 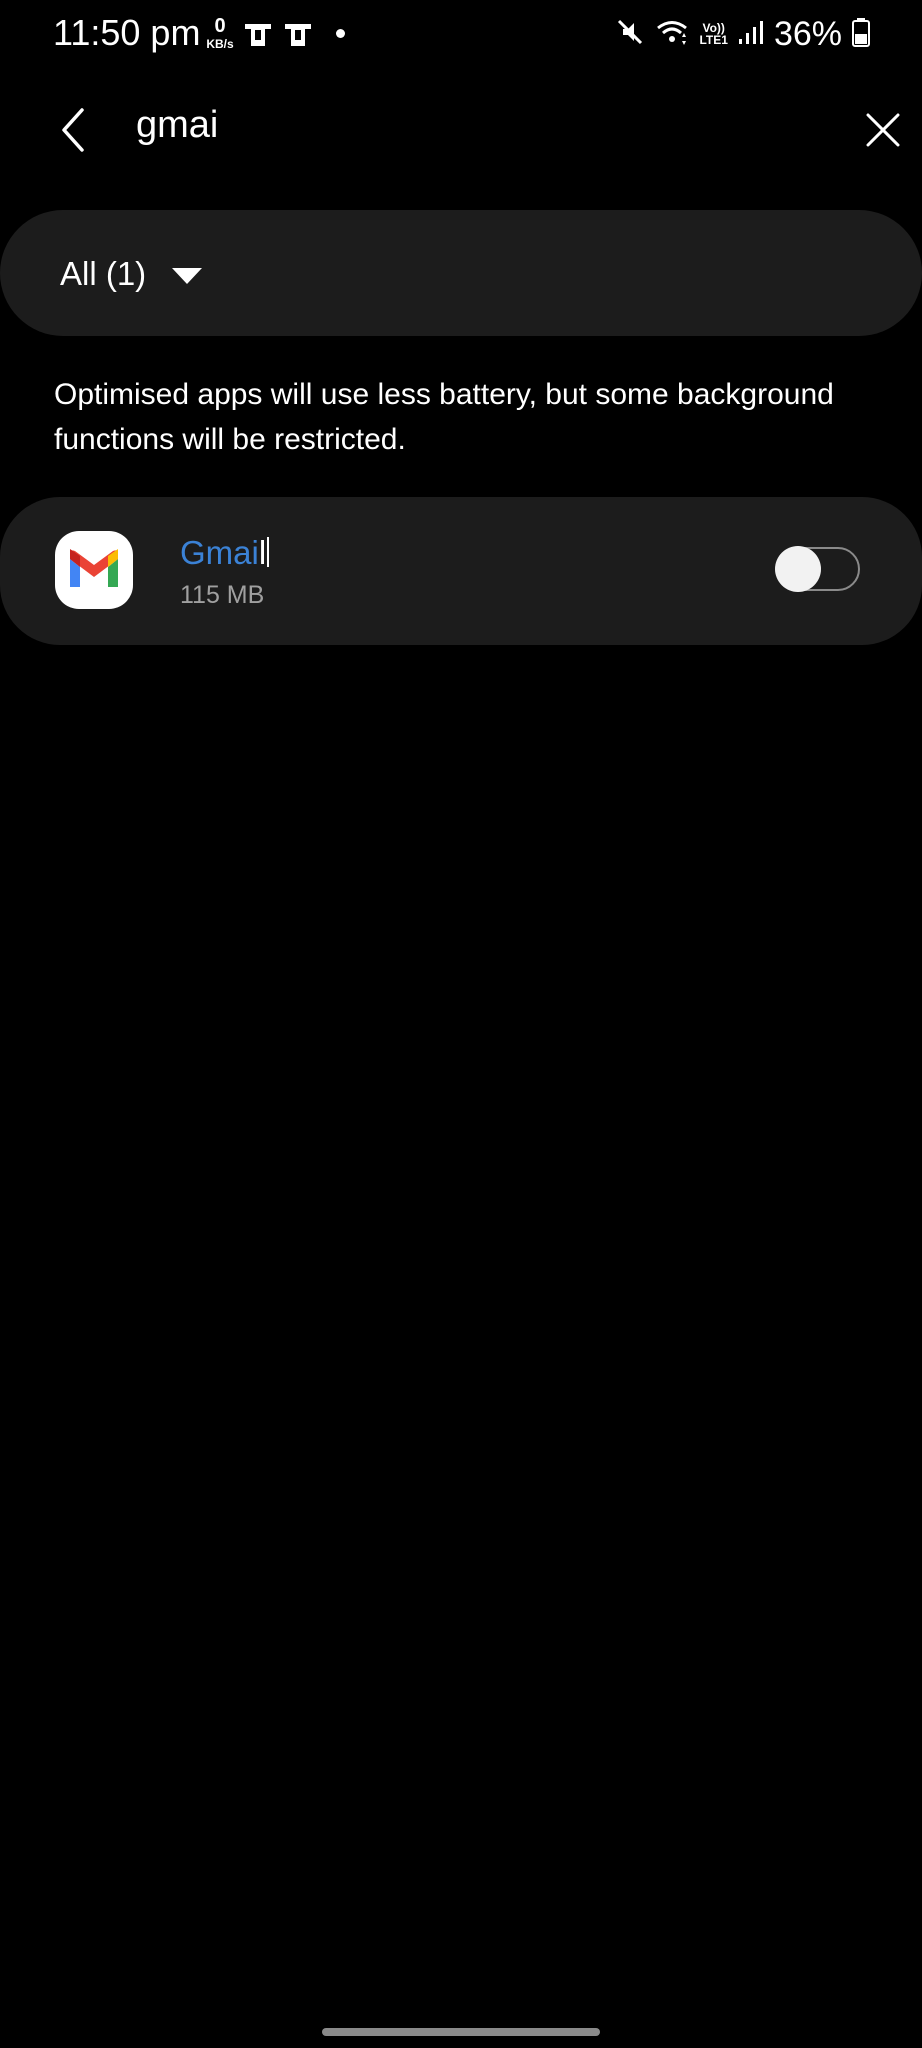 I want to click on app-name: Gmail, so click(x=225, y=553).